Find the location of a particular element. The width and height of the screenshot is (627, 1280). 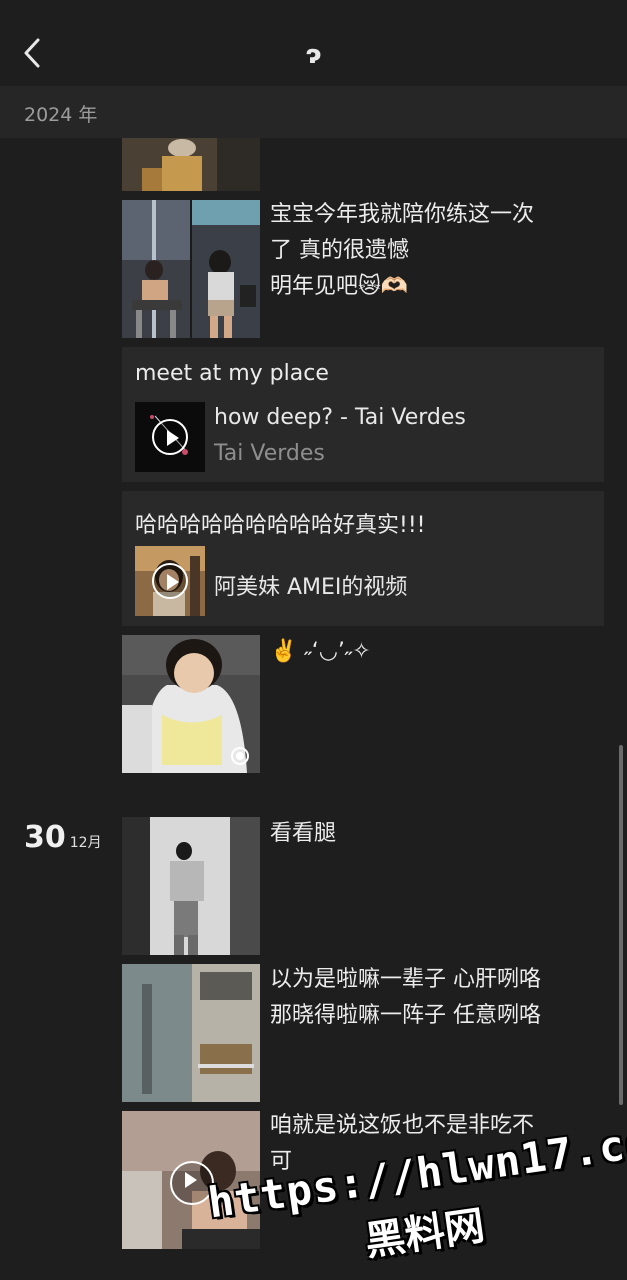

post-text-line: 看看腿 is located at coordinates (303, 833).